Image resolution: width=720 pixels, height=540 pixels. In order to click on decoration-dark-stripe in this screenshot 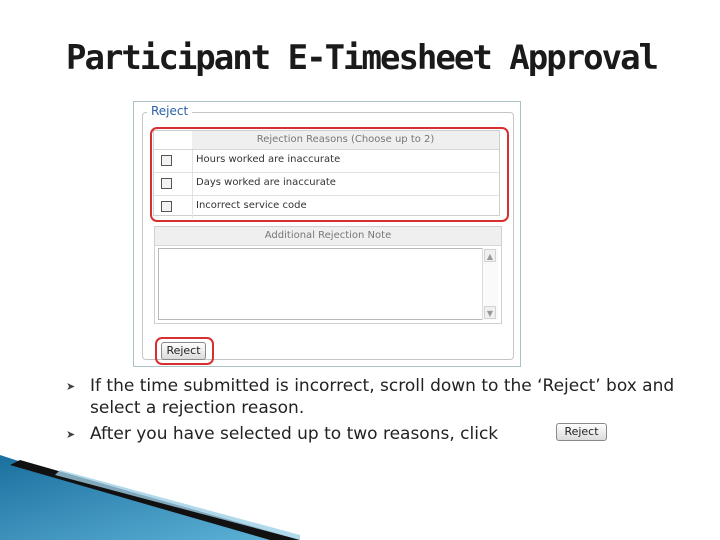, I will do `click(155, 500)`.